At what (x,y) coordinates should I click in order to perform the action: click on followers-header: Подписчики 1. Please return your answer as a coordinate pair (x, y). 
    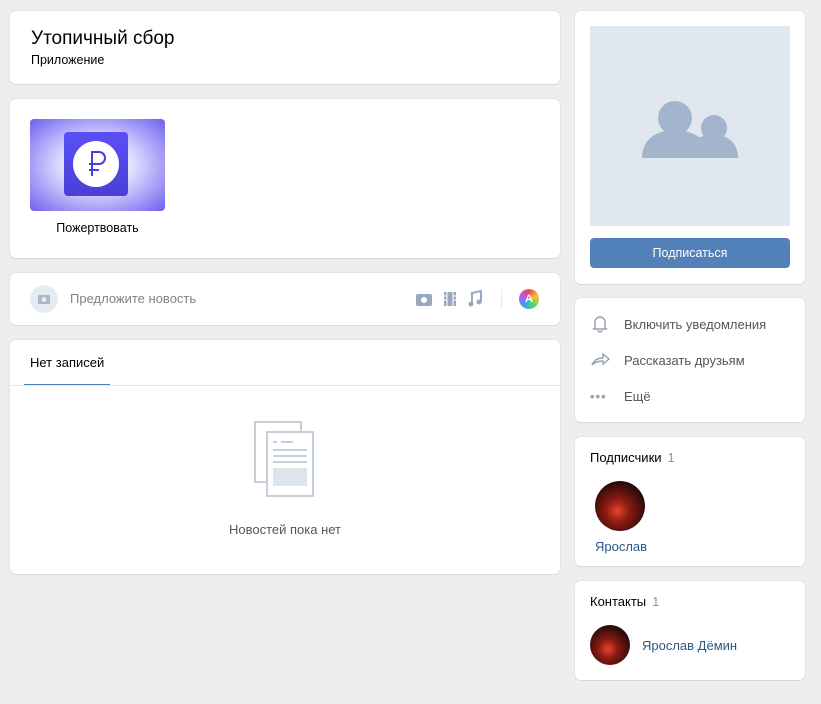
    Looking at the image, I should click on (632, 457).